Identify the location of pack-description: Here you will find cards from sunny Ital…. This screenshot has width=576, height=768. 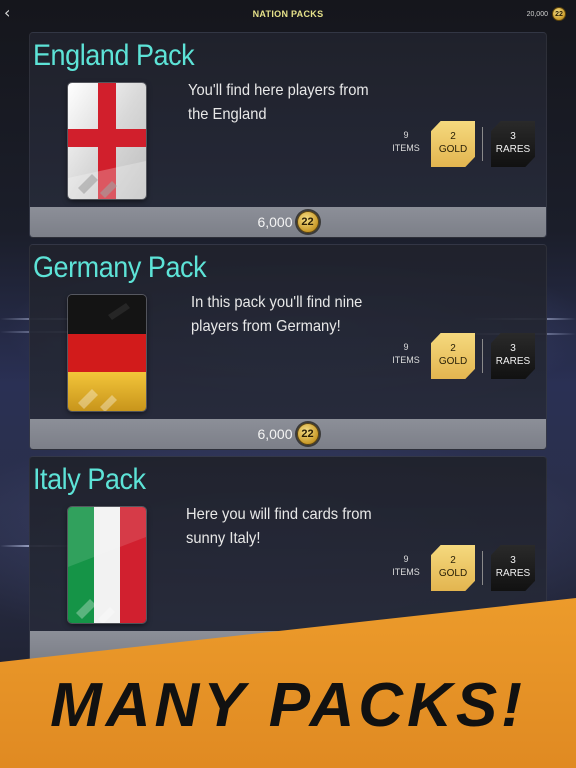
(279, 526).